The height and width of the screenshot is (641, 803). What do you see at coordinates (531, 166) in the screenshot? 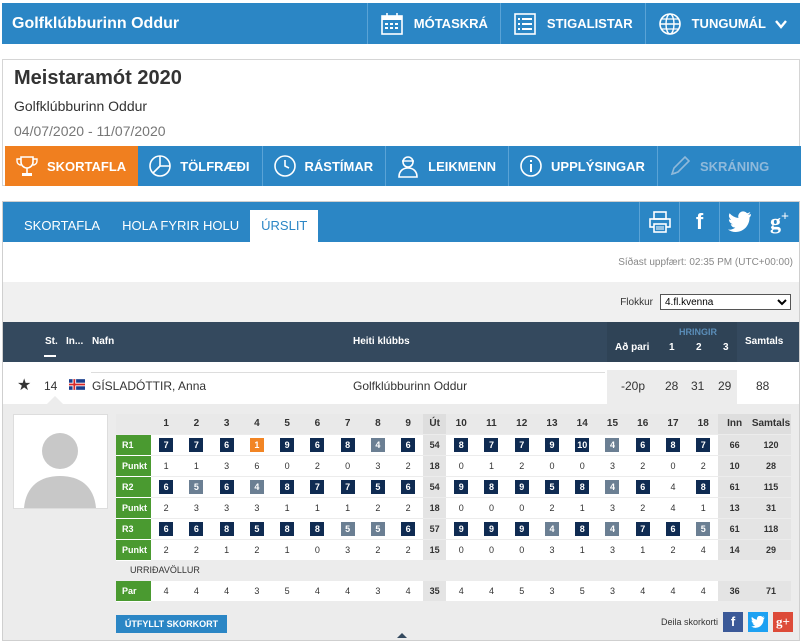
I see `info-icon` at bounding box center [531, 166].